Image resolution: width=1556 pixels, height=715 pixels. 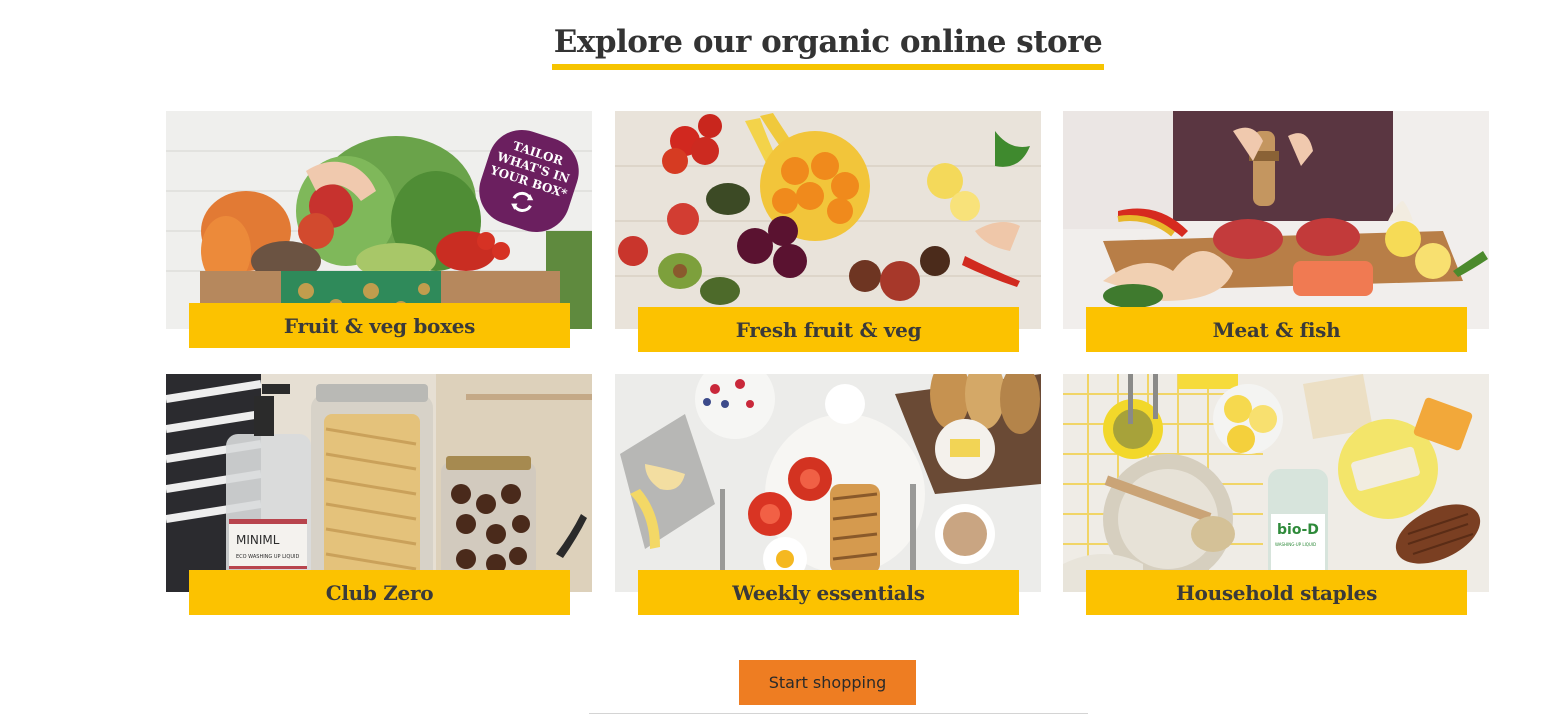 I want to click on category-tile-weekly-essentials: Weekly essentials, so click(x=828, y=494).